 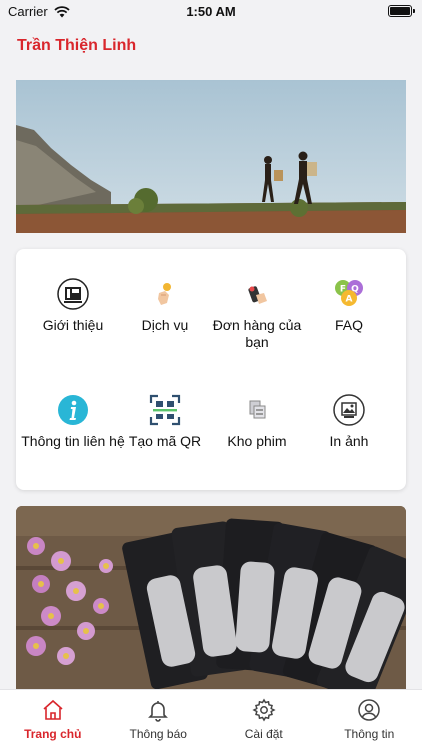 I want to click on menu-item-label: Tạo mã QR, so click(x=165, y=441).